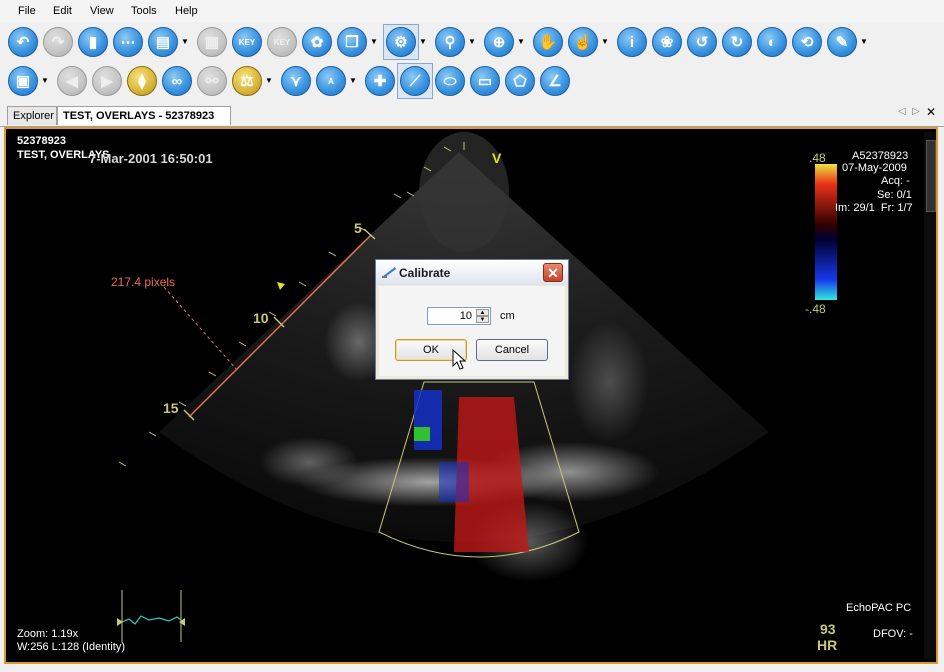 Image resolution: width=944 pixels, height=672 pixels. I want to click on menu-help: Help, so click(186, 11).